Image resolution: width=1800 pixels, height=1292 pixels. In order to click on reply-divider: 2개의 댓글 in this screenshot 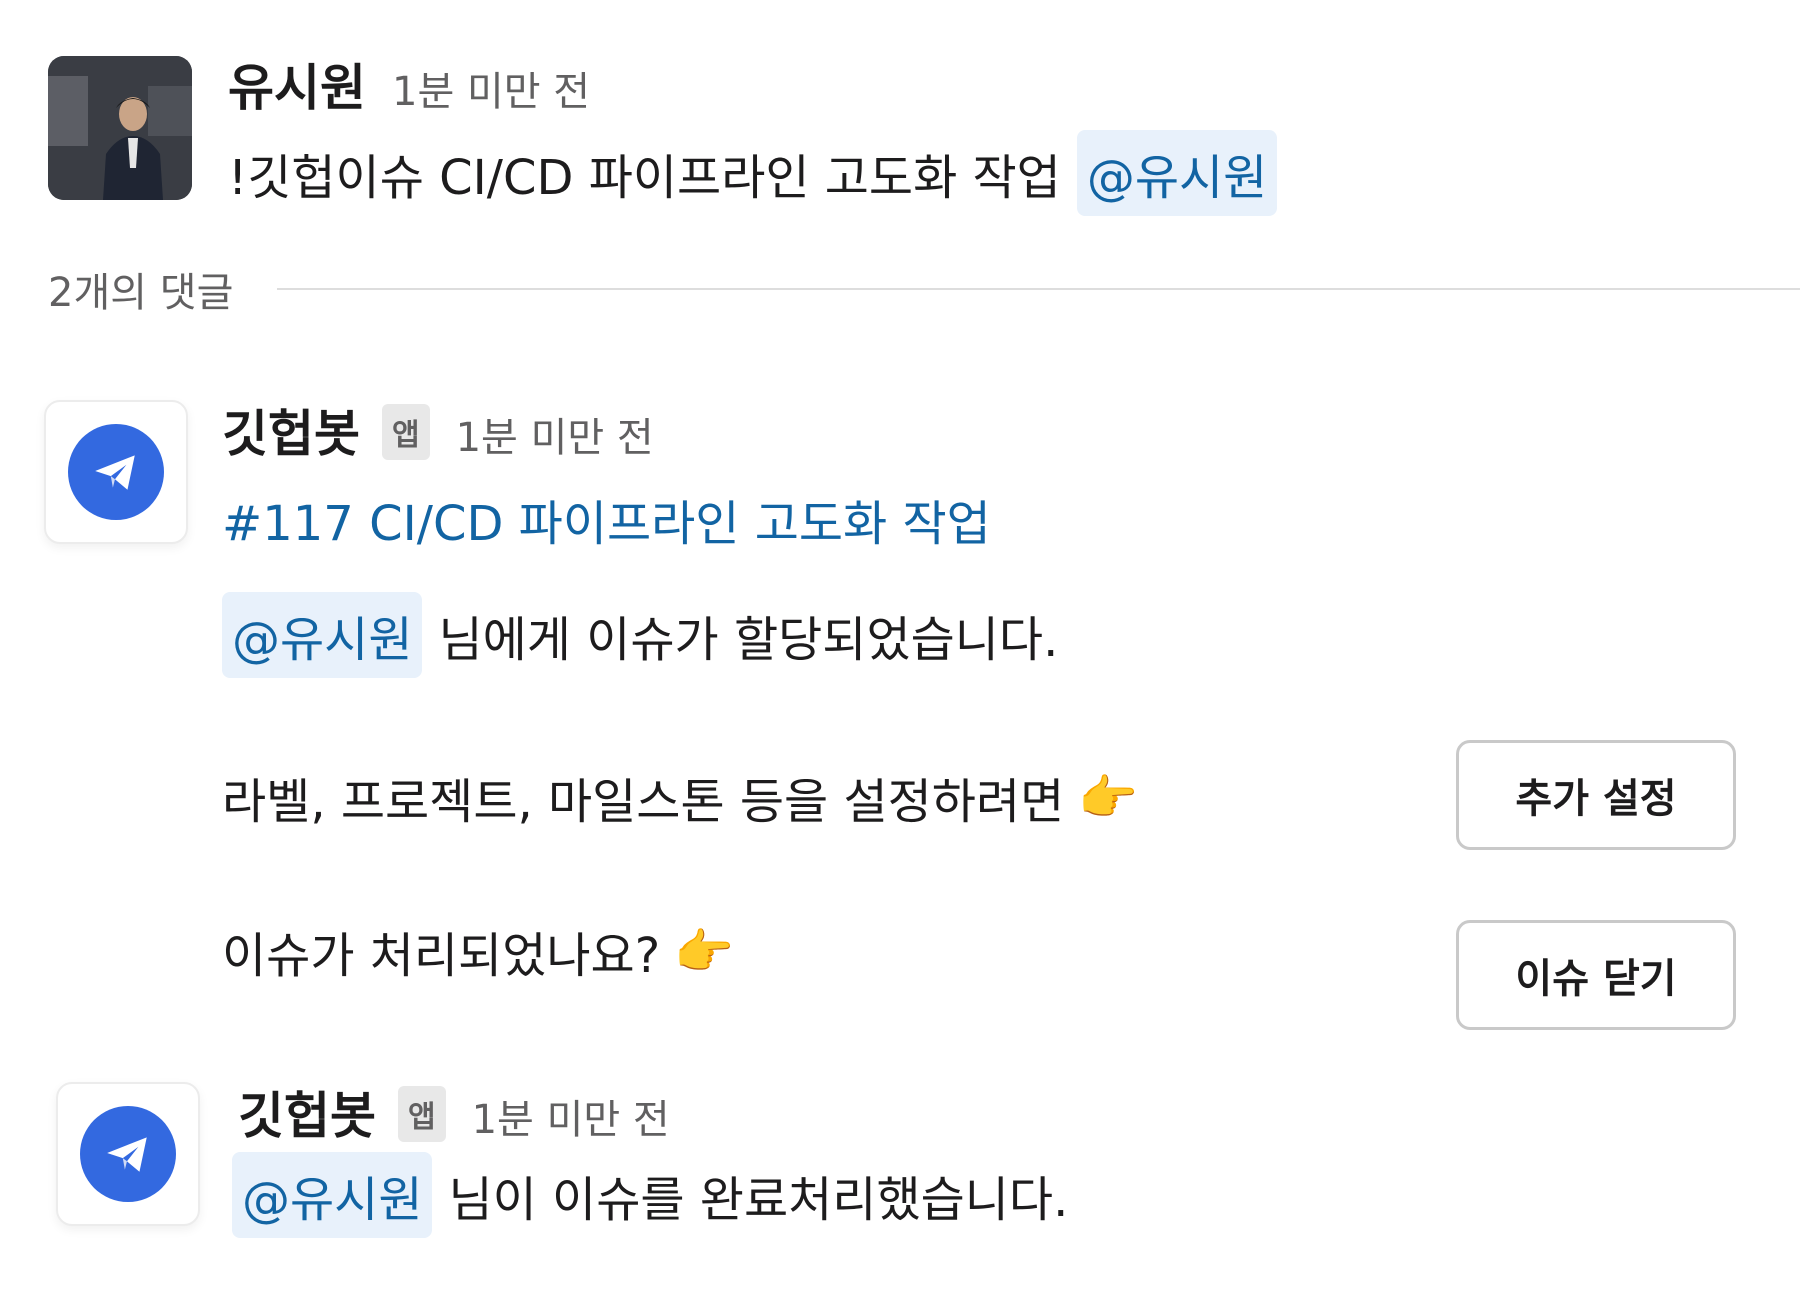, I will do `click(924, 289)`.